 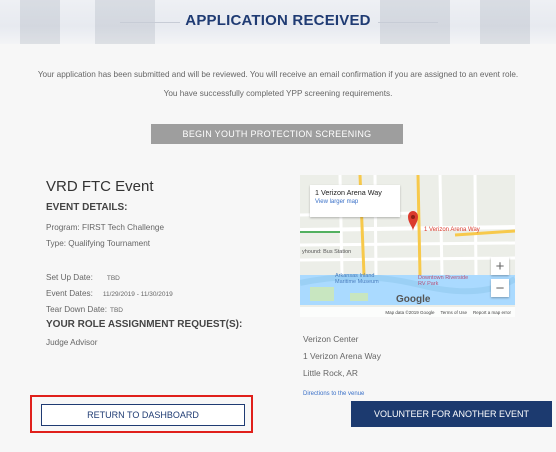 What do you see at coordinates (116, 310) in the screenshot?
I see `teardown-date-value: TBD` at bounding box center [116, 310].